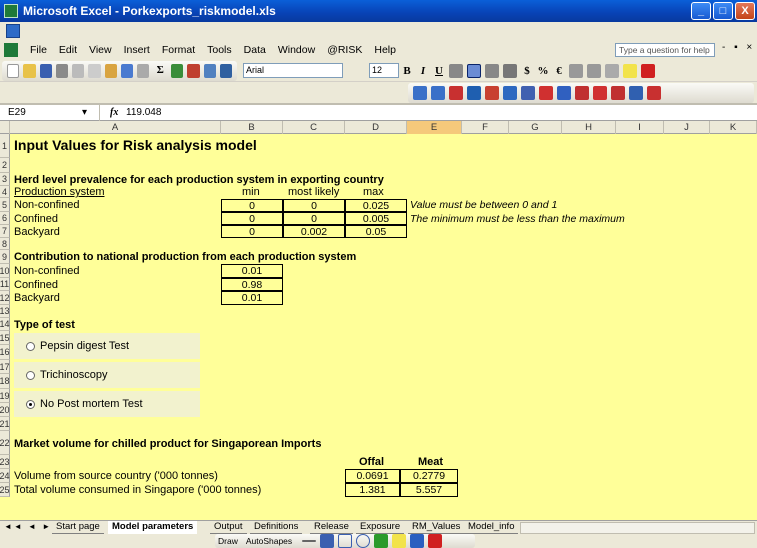 This screenshot has height=548, width=757. What do you see at coordinates (474, 70) in the screenshot?
I see `align-center-icon` at bounding box center [474, 70].